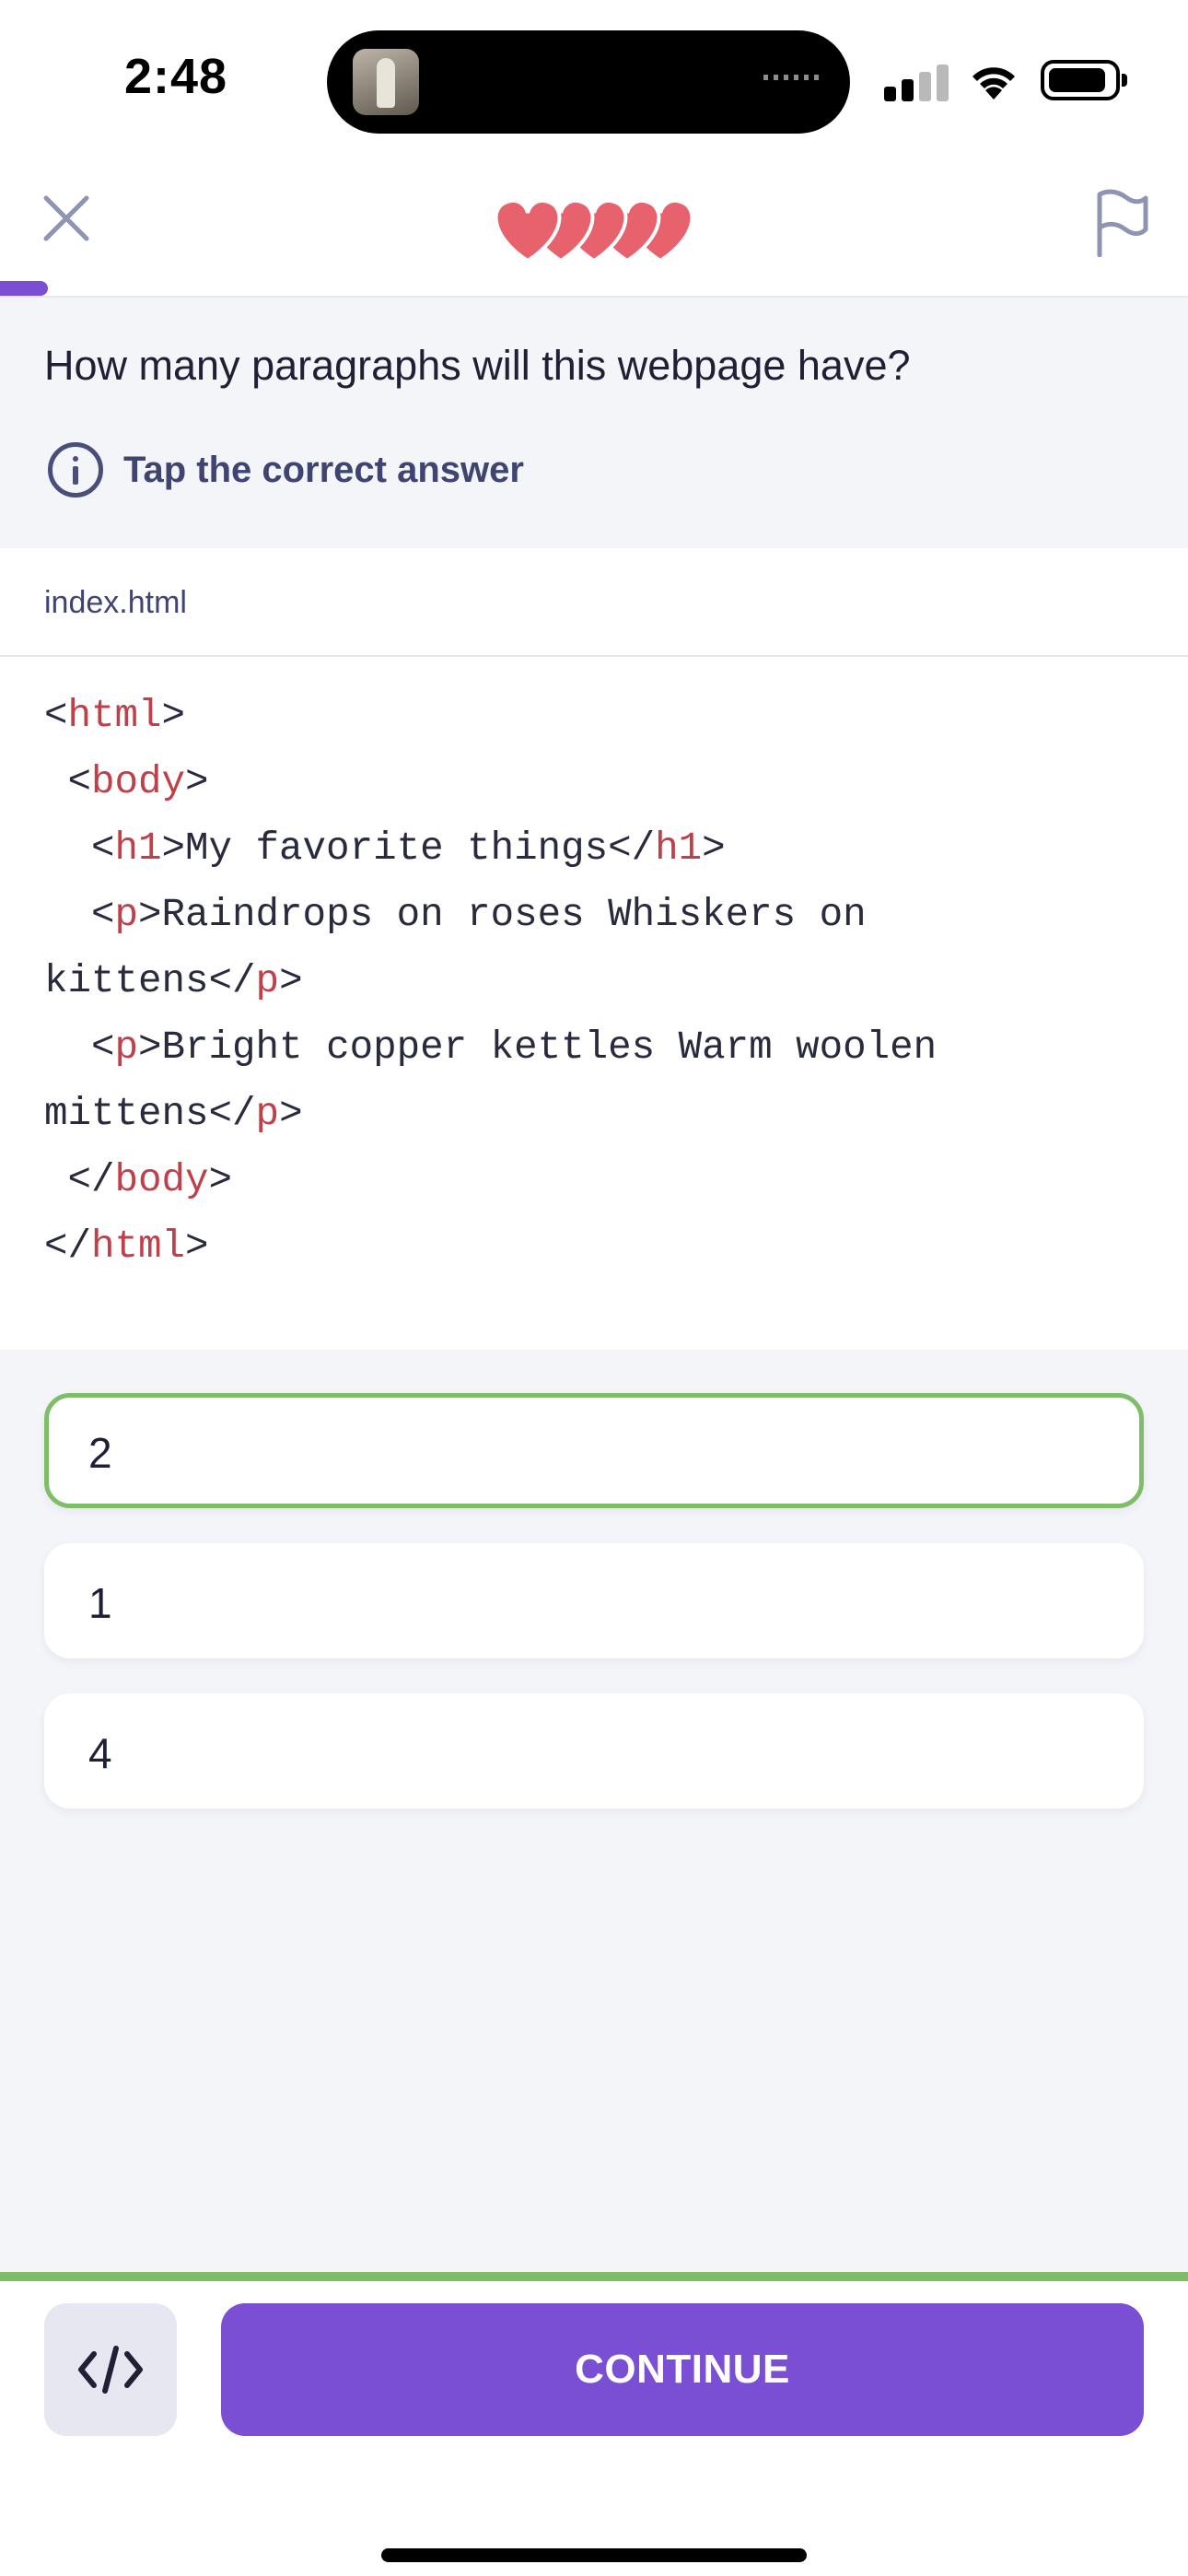 Image resolution: width=1188 pixels, height=2576 pixels. I want to click on battery-icon, so click(1084, 80).